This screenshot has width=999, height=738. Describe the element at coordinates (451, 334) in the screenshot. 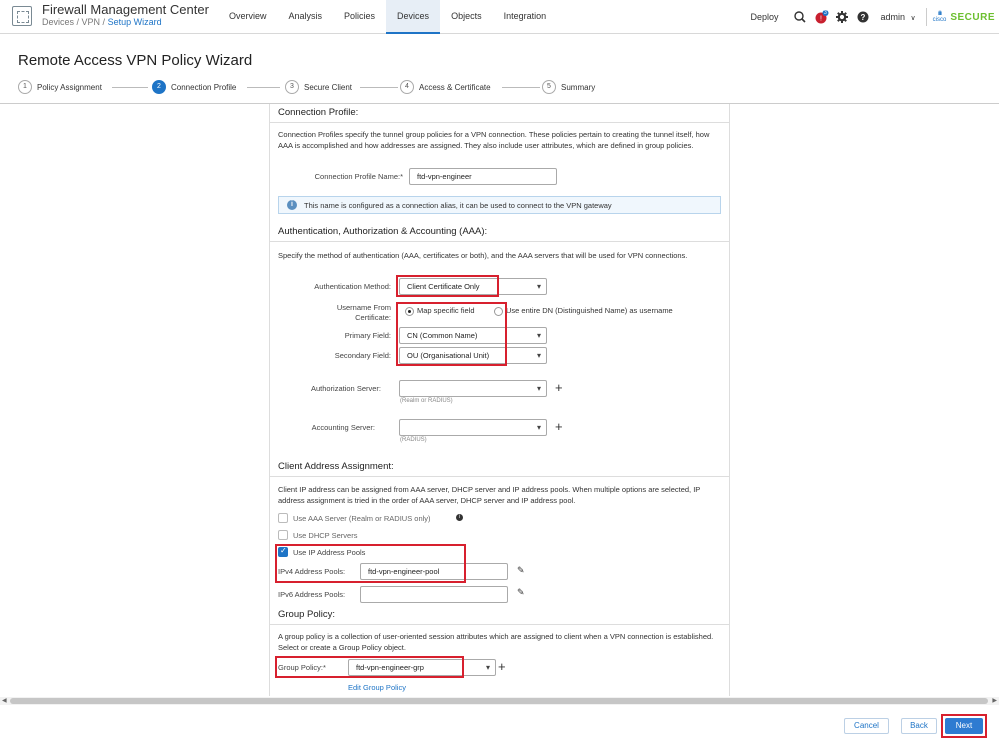

I see `highlight-username-fields` at that location.